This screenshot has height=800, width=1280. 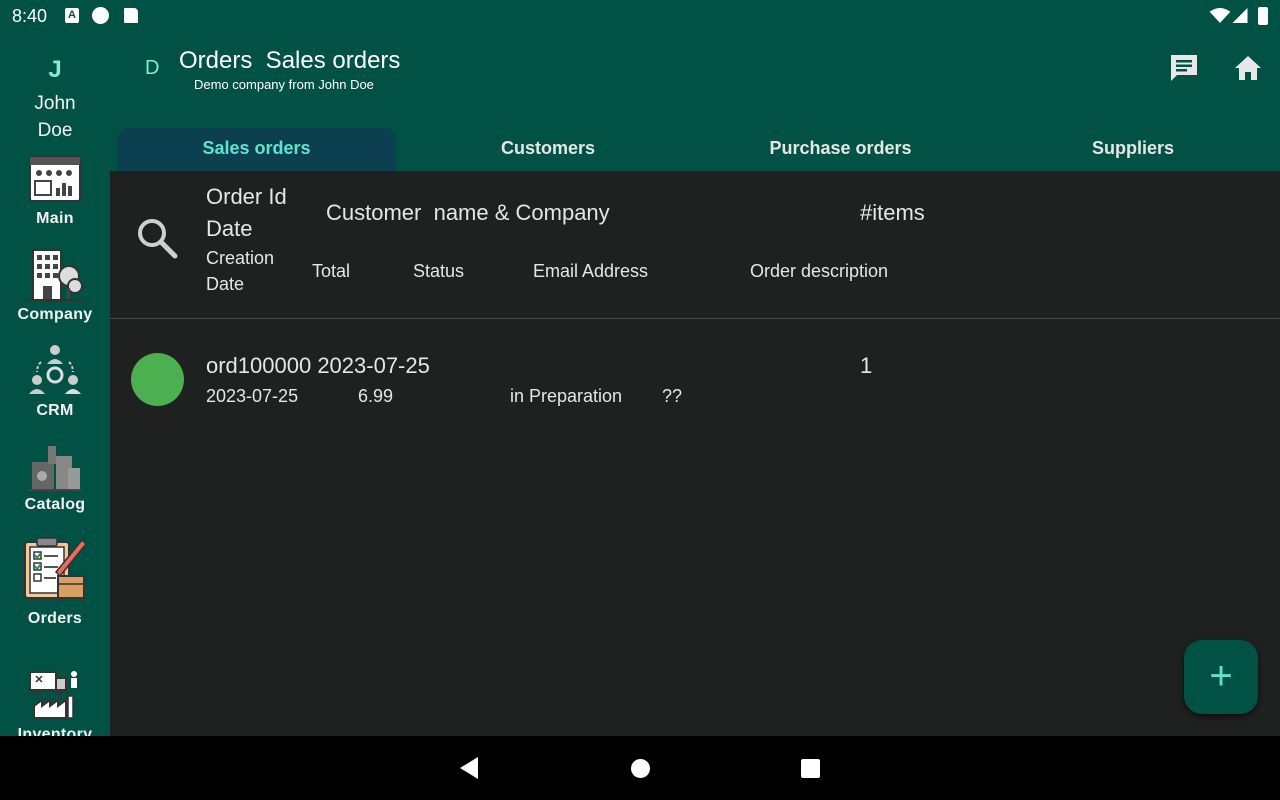 What do you see at coordinates (55, 468) in the screenshot?
I see `catalog-products-icon` at bounding box center [55, 468].